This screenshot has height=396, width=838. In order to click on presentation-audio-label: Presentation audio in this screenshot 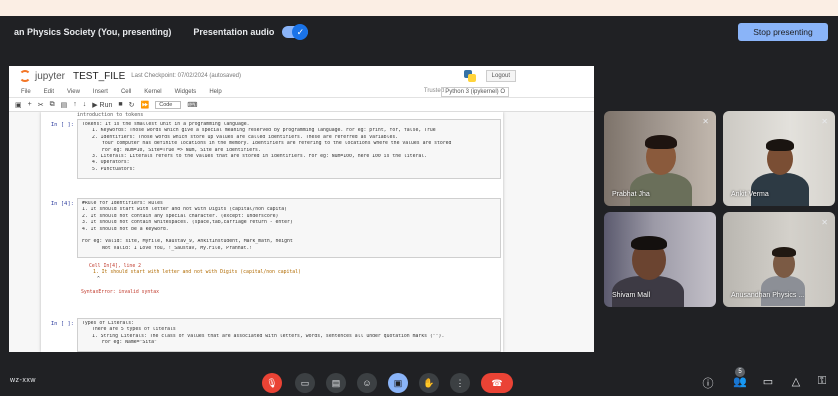, I will do `click(234, 32)`.